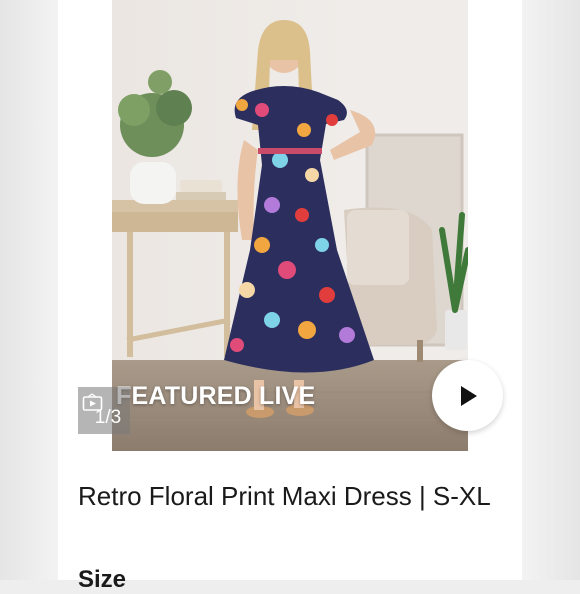 This screenshot has width=580, height=594. I want to click on play-icon, so click(468, 395).